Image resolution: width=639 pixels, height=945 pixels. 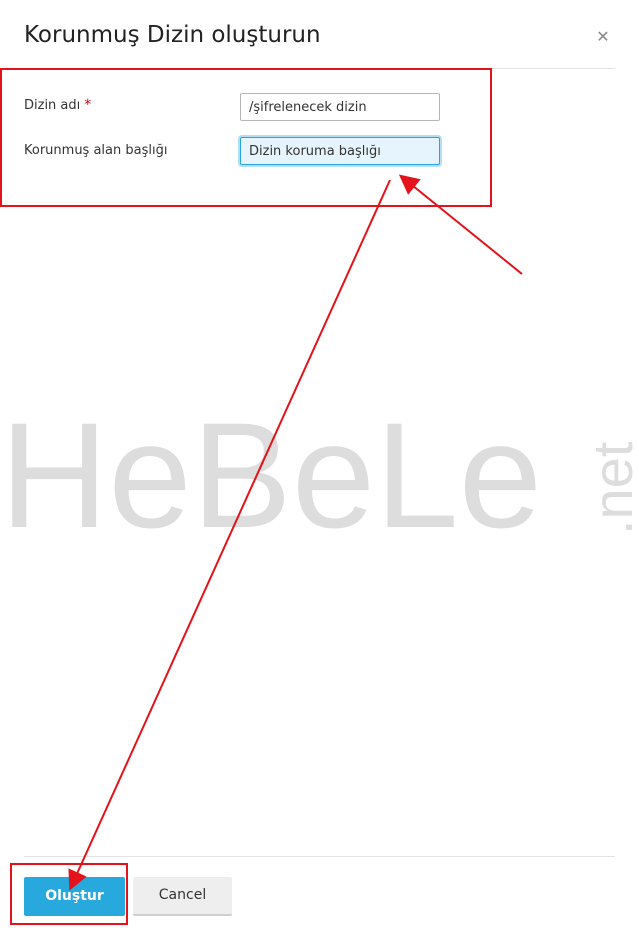 I want to click on watermark-main: HeBeLe, so click(x=271, y=470).